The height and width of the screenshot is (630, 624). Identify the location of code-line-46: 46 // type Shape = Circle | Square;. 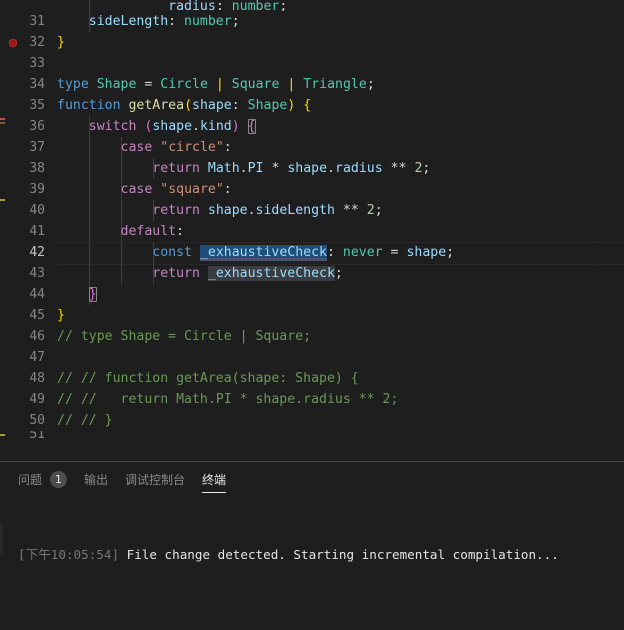
(312, 336).